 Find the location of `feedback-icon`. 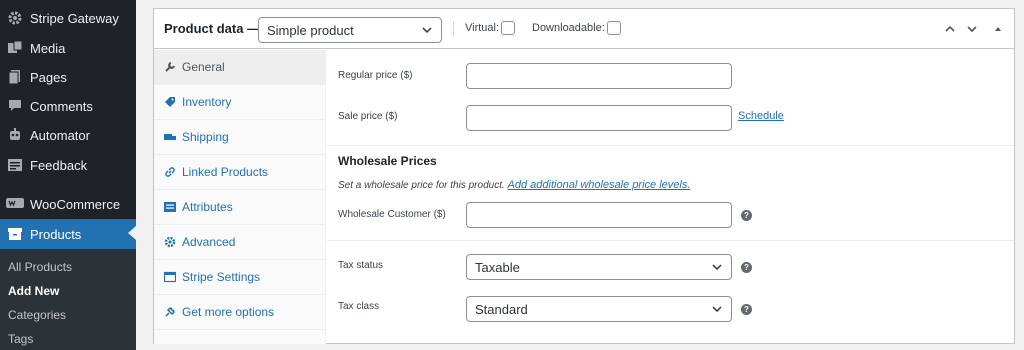

feedback-icon is located at coordinates (15, 165).